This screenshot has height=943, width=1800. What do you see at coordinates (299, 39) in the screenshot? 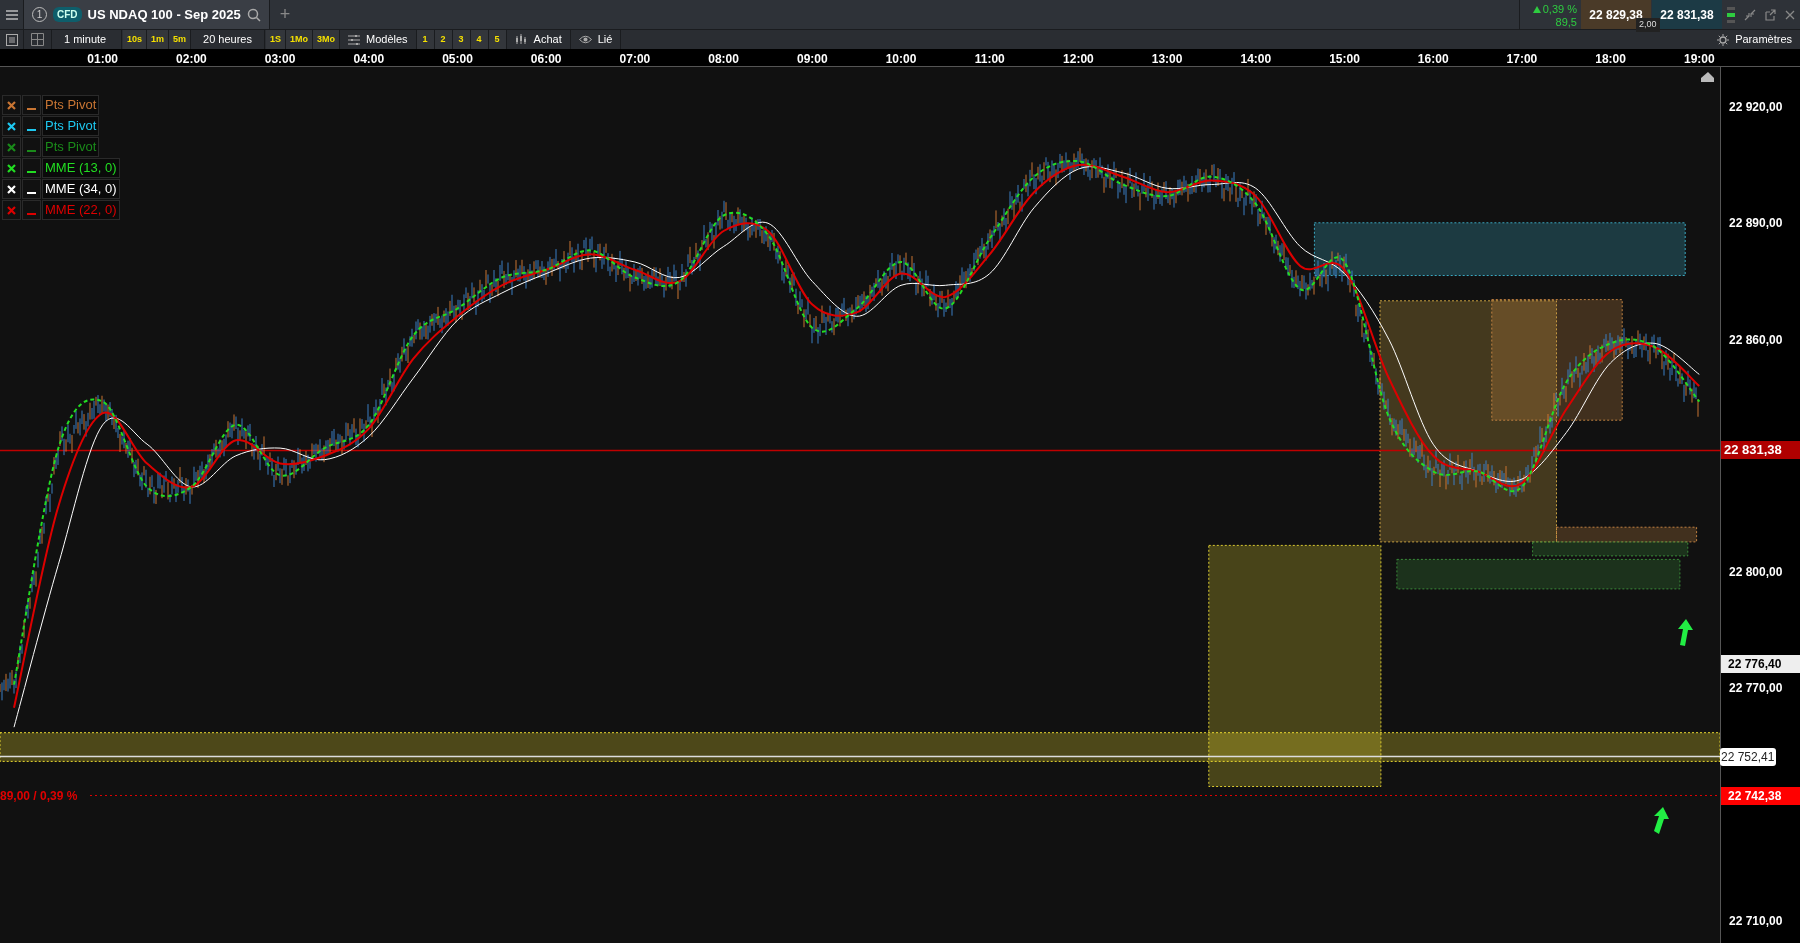
I see `quick-button: 1Mo` at bounding box center [299, 39].